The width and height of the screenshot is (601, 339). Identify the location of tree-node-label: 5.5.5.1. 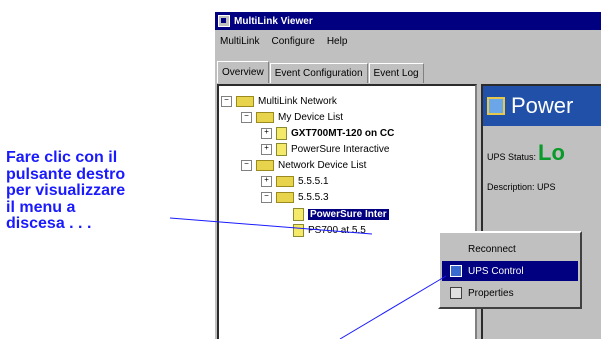
(313, 181).